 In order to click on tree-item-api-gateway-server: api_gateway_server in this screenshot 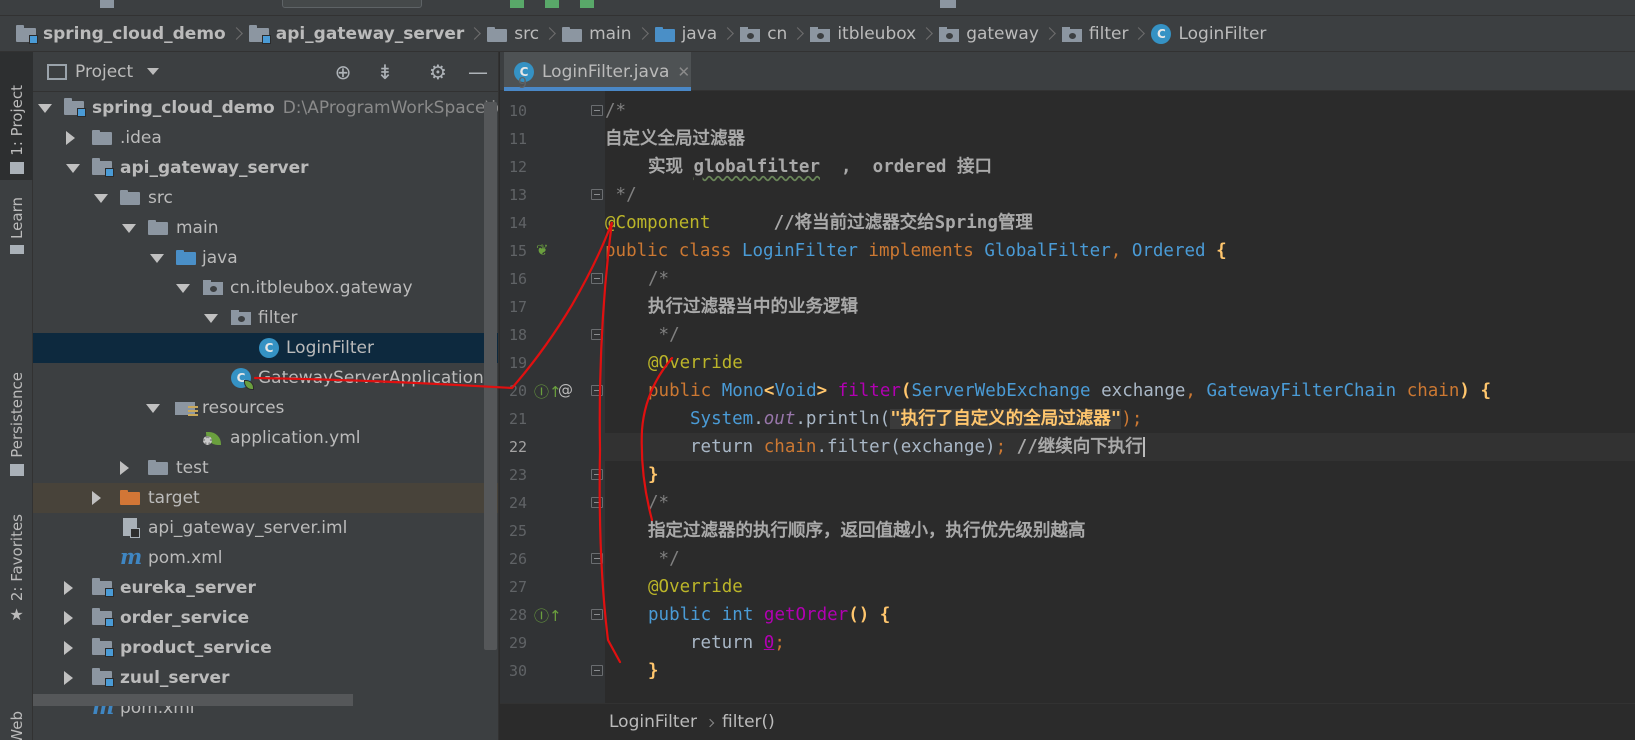, I will do `click(265, 168)`.